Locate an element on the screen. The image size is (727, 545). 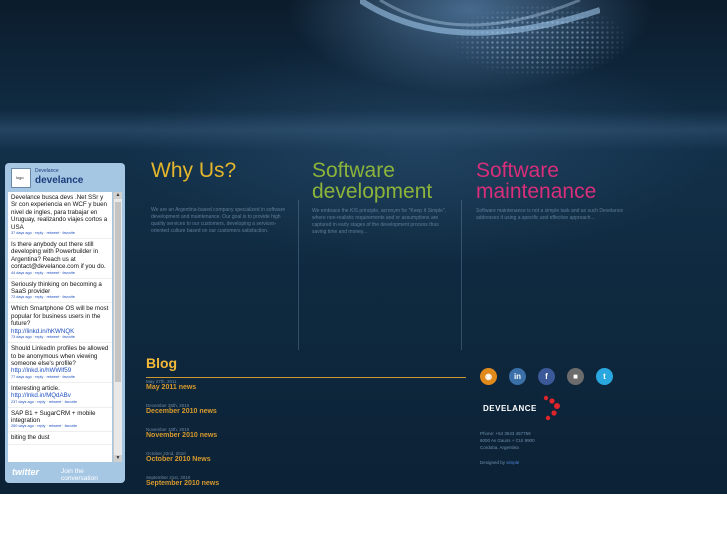
scroll-up-icon: ▲ is located at coordinates (118, 195).